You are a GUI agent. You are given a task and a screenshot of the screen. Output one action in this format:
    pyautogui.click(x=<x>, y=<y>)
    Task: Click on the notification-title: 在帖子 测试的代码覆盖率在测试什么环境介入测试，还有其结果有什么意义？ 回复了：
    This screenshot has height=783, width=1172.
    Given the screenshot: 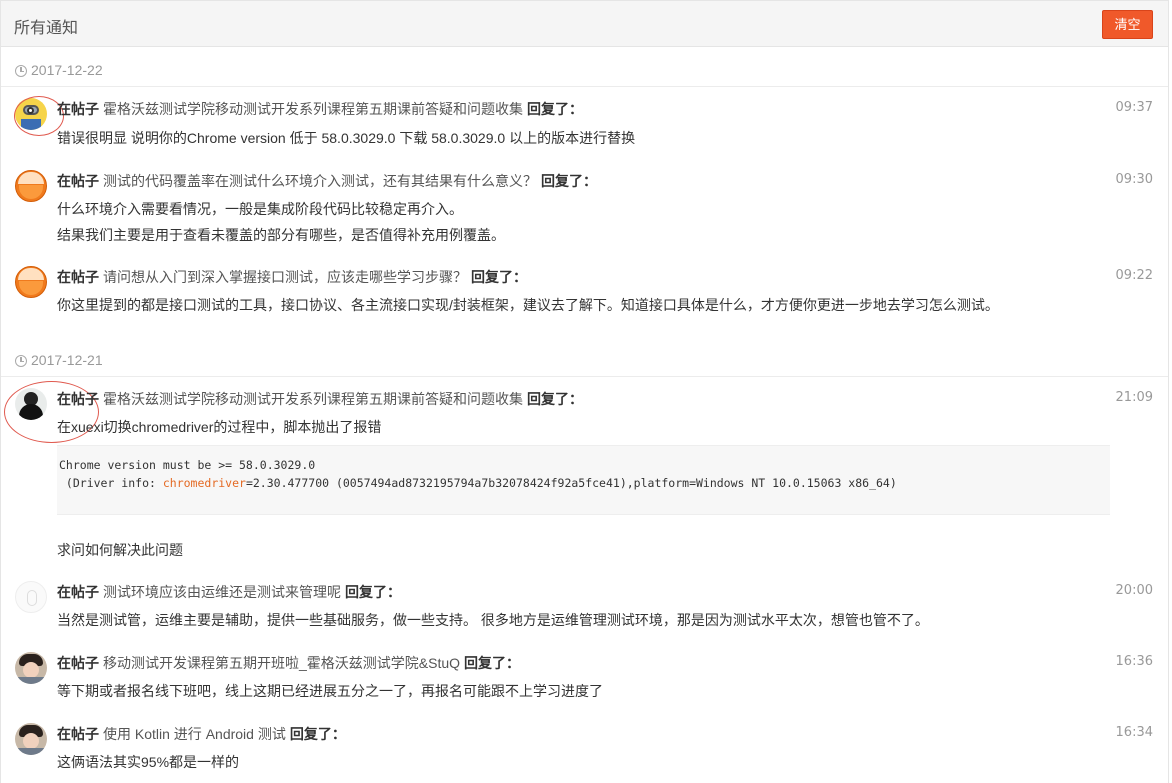 What is the action you would take?
    pyautogui.click(x=327, y=181)
    